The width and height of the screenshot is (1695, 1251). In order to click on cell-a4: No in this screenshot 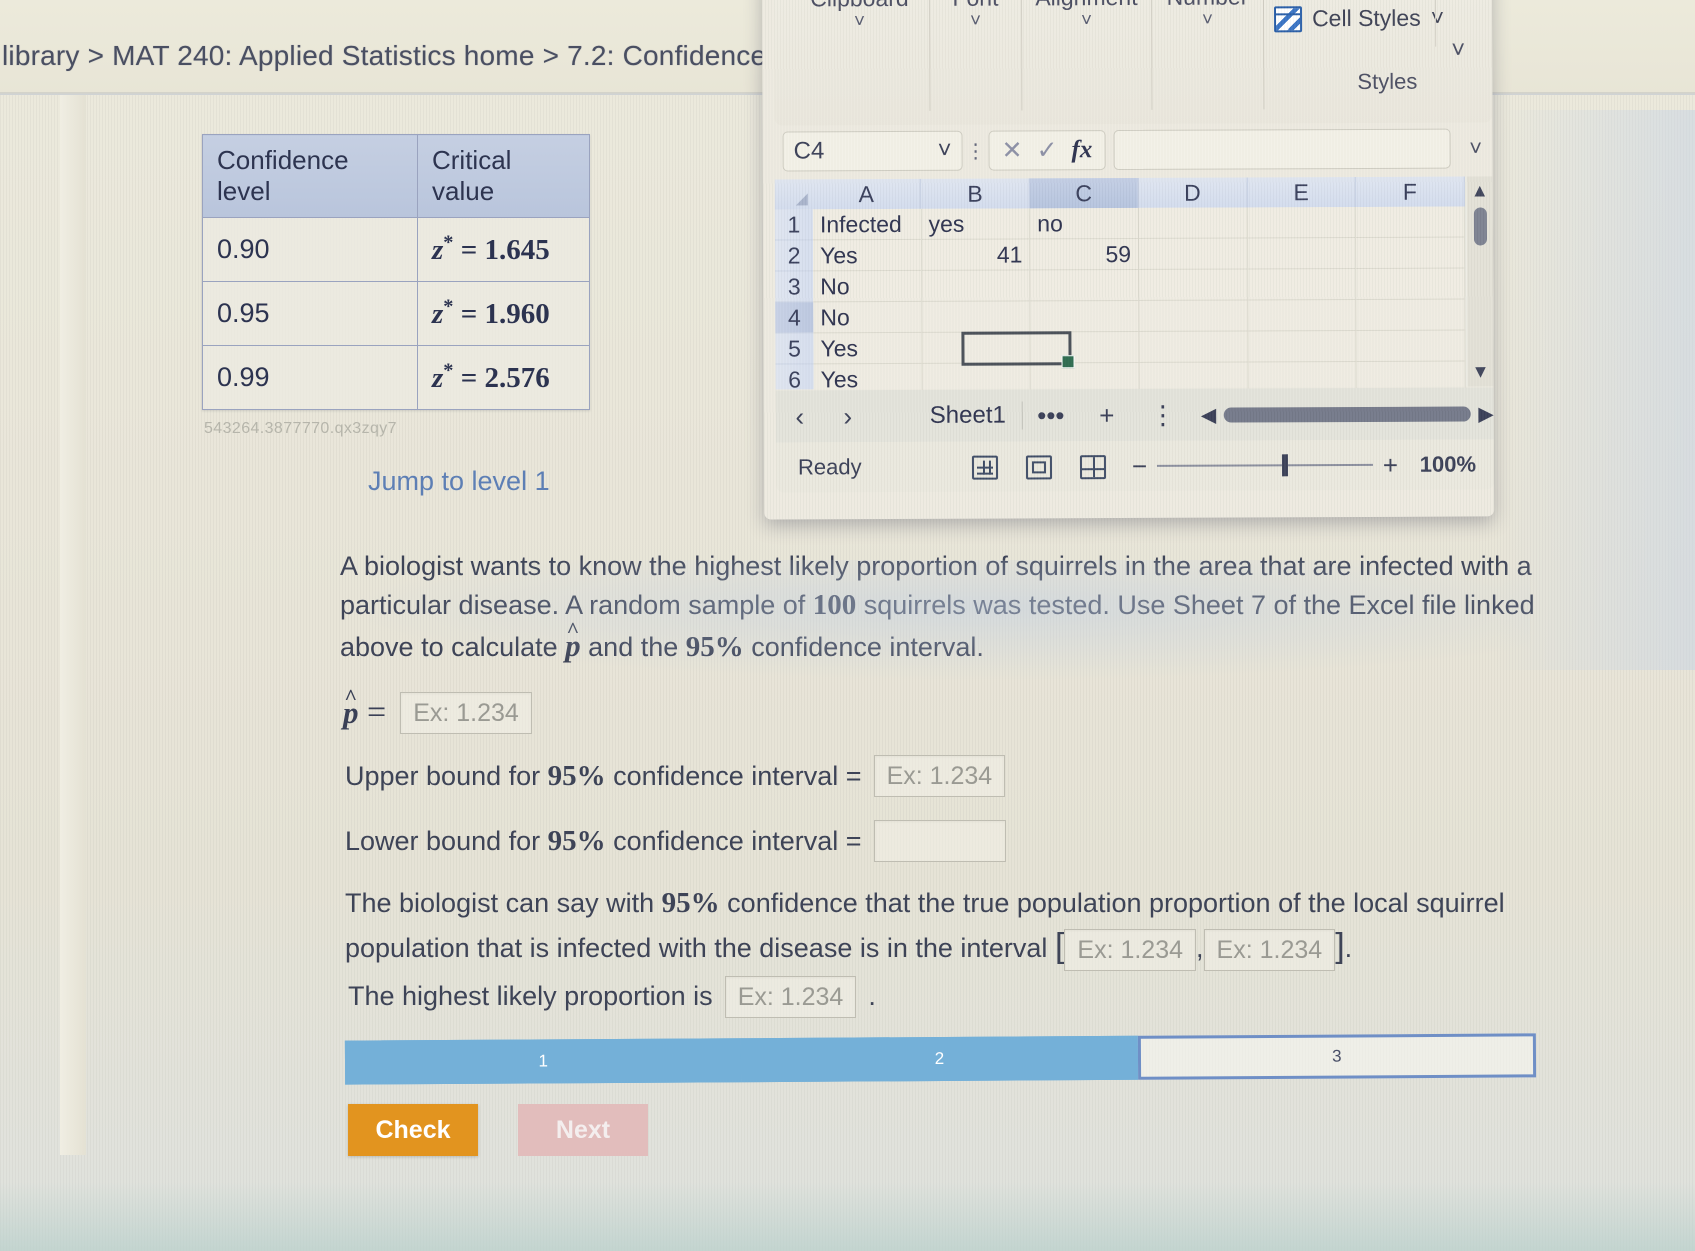, I will do `click(868, 317)`.